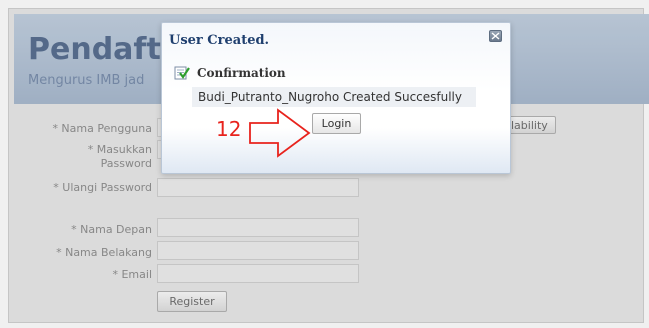  What do you see at coordinates (280, 133) in the screenshot?
I see `arrow-right-icon` at bounding box center [280, 133].